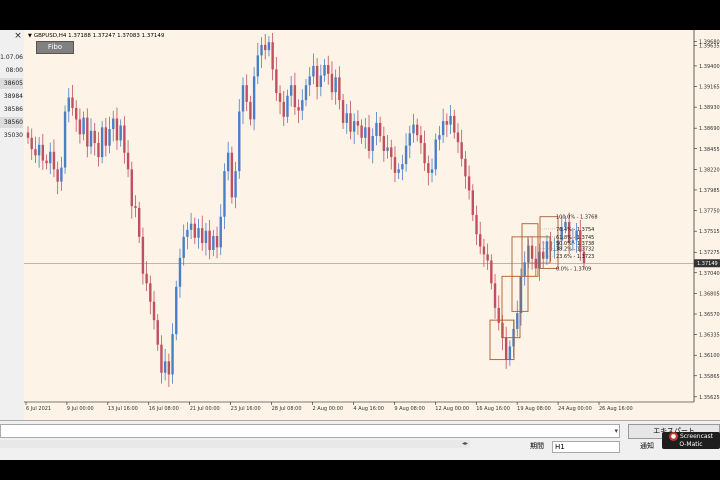 The image size is (720, 480). What do you see at coordinates (11, 96) in the screenshot?
I see `panel-row: 38984` at bounding box center [11, 96].